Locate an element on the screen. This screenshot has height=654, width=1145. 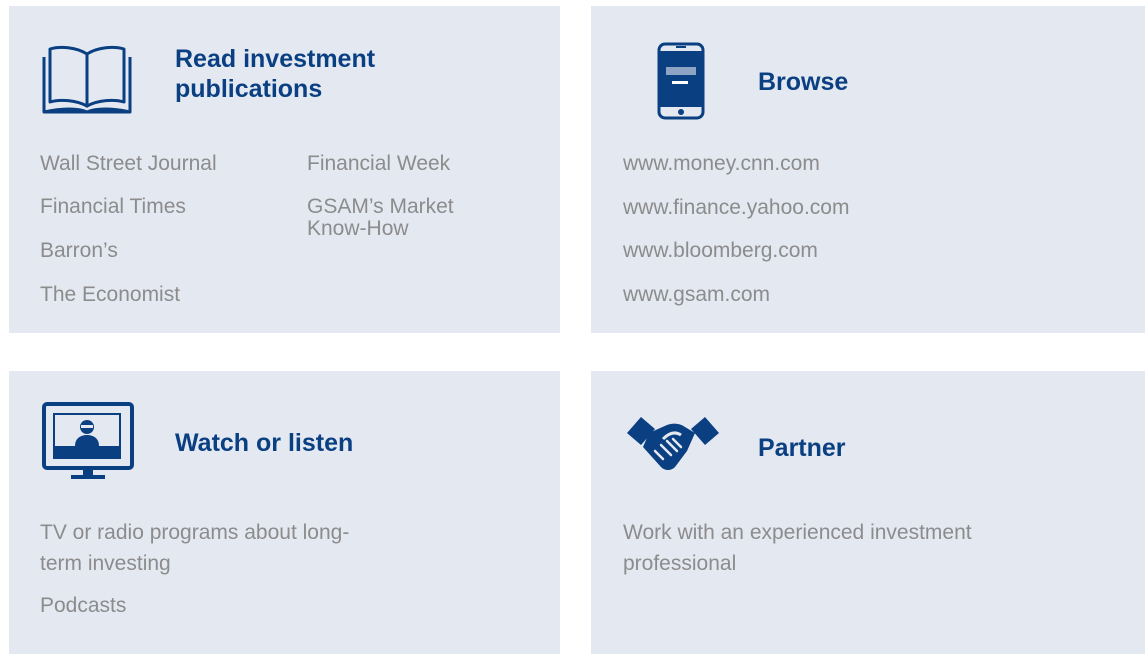
list-item: www.money.cnn.com is located at coordinates (721, 163).